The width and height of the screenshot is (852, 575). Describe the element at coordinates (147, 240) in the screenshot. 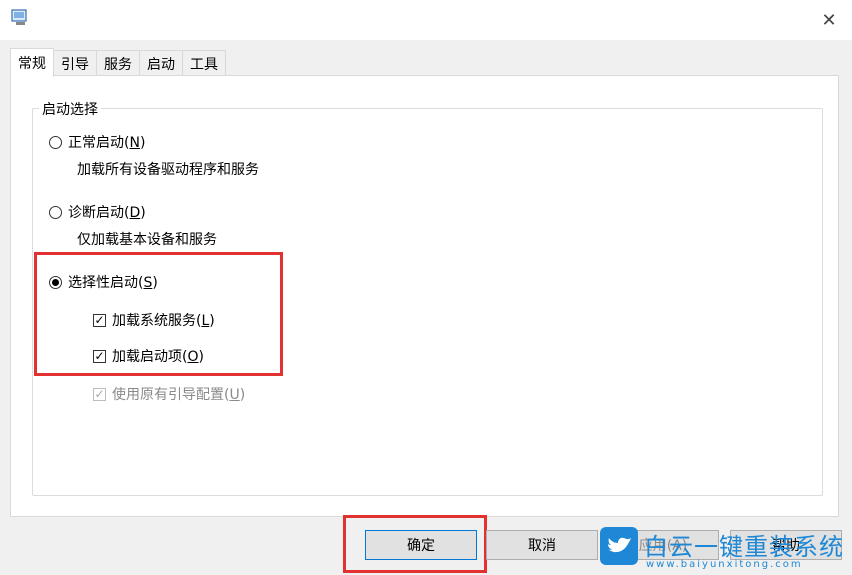

I see `diagnostic-startup-desc: 仅加载基本设备和服务` at that location.